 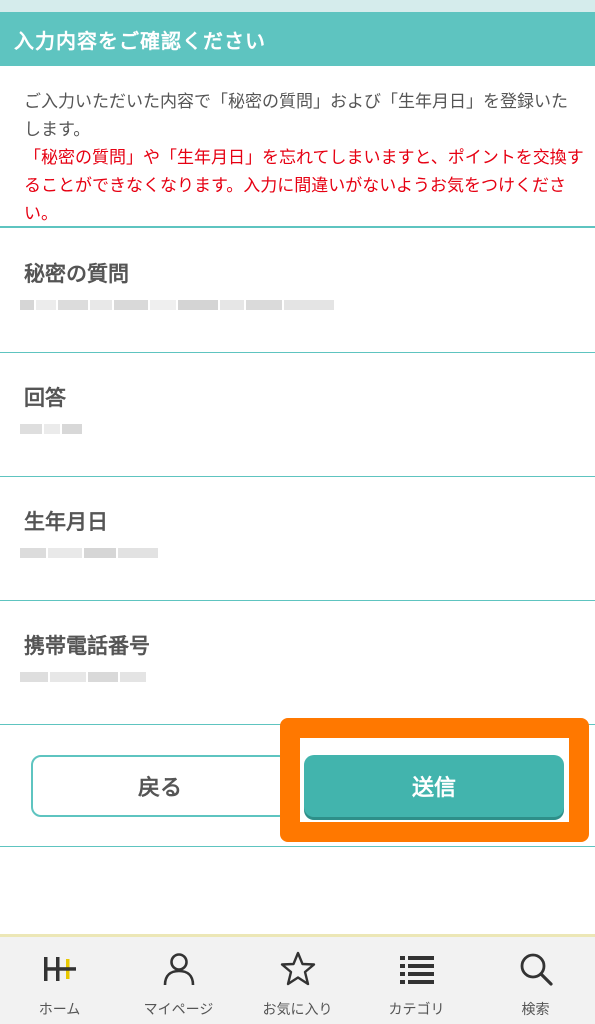 What do you see at coordinates (297, 782) in the screenshot?
I see `action-buttons: 戻る 送信` at bounding box center [297, 782].